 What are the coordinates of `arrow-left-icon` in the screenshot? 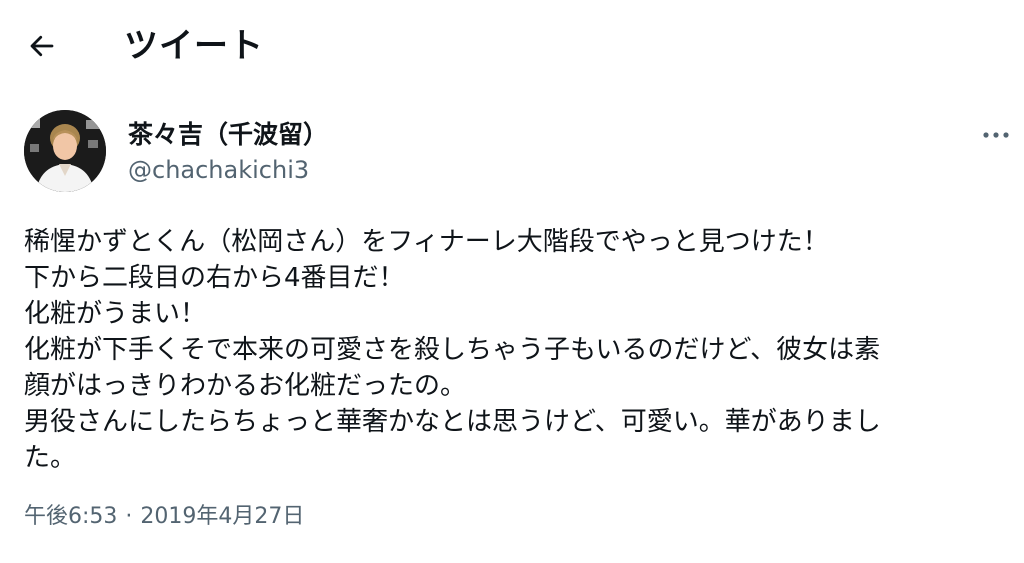 It's located at (42, 46).